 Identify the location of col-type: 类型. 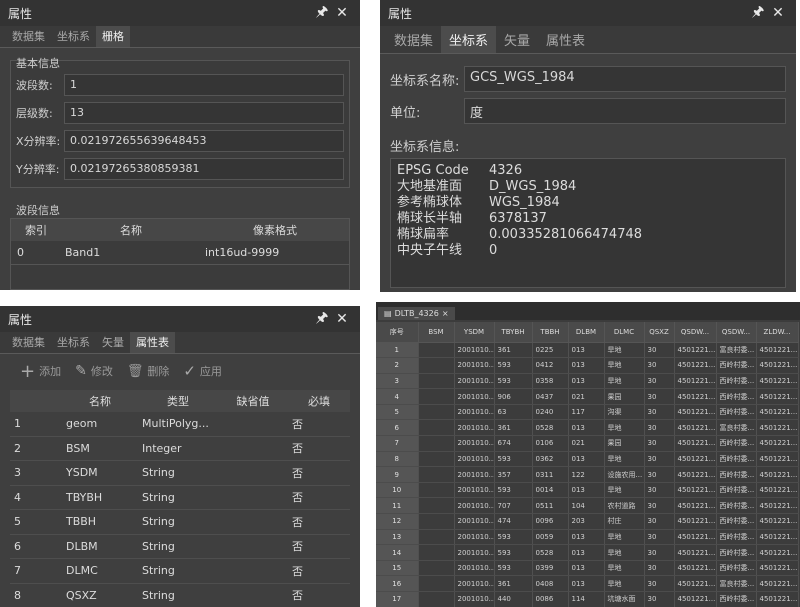
(178, 401).